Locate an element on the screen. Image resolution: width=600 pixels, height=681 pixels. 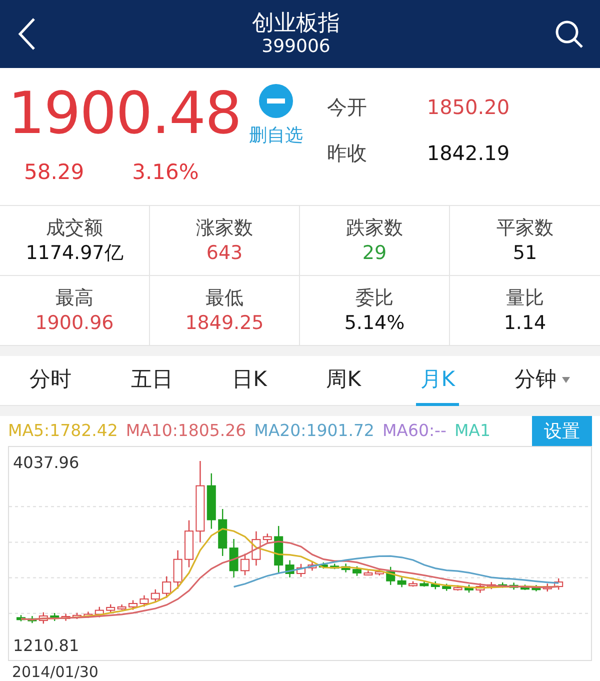
axis-max-label: 4037.96 is located at coordinates (46, 463).